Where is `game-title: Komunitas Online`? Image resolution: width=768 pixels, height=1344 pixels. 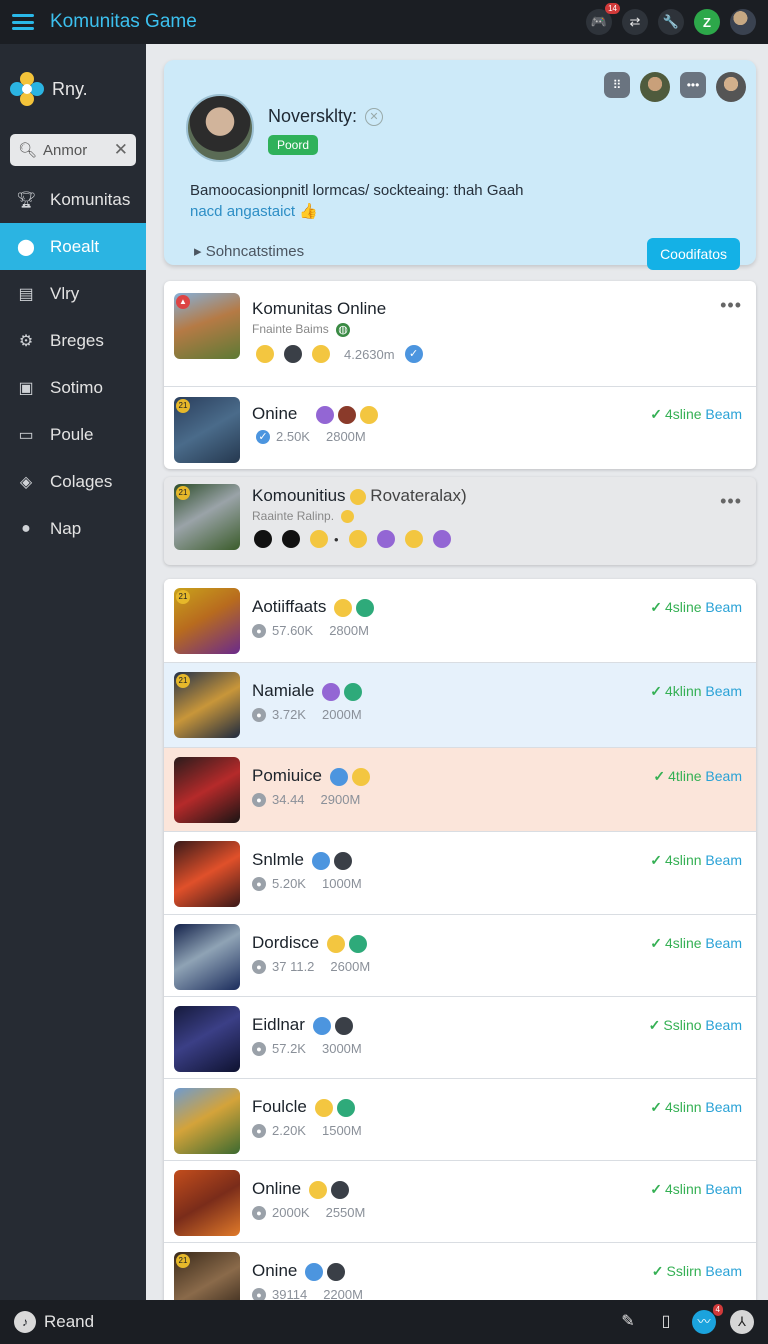 game-title: Komunitas Online is located at coordinates (319, 308).